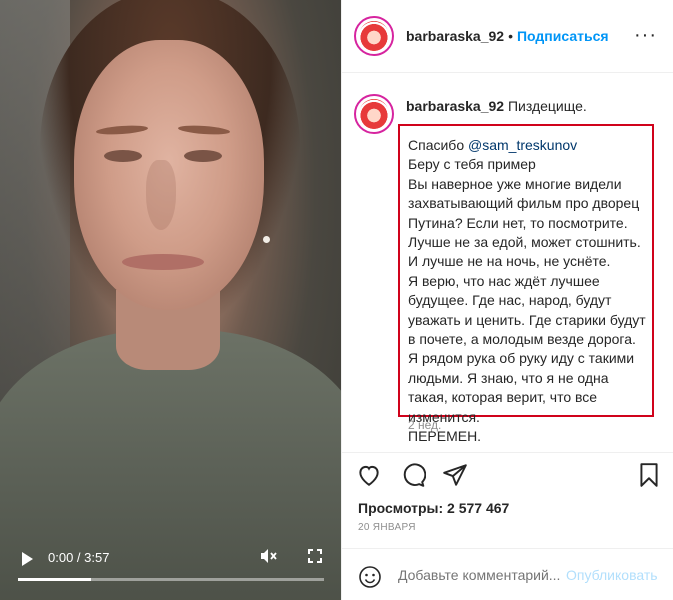 The image size is (673, 600). I want to click on comment-bar: Опубликовать, so click(507, 574).